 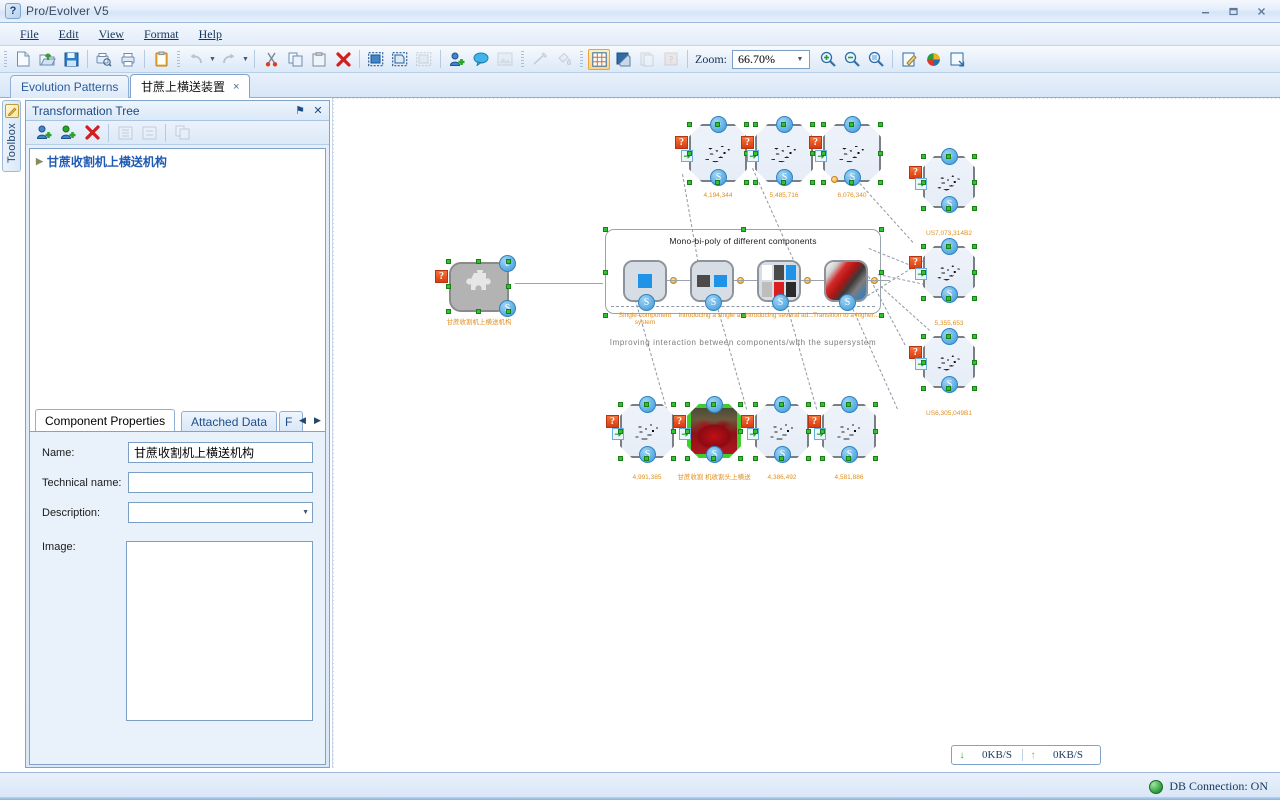 What do you see at coordinates (161, 34) in the screenshot?
I see `menu-format: Format` at bounding box center [161, 34].